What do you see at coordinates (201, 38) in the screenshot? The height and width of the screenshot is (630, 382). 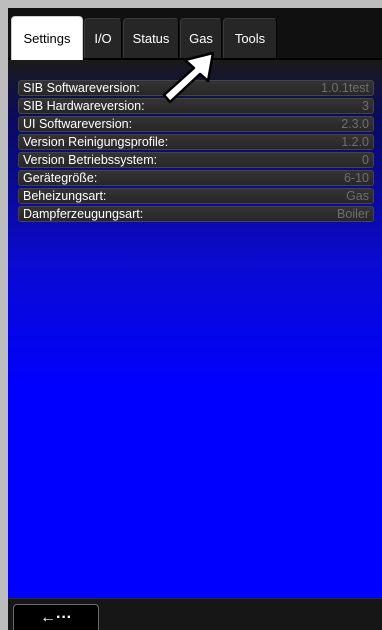 I see `tab-gas: Gas` at bounding box center [201, 38].